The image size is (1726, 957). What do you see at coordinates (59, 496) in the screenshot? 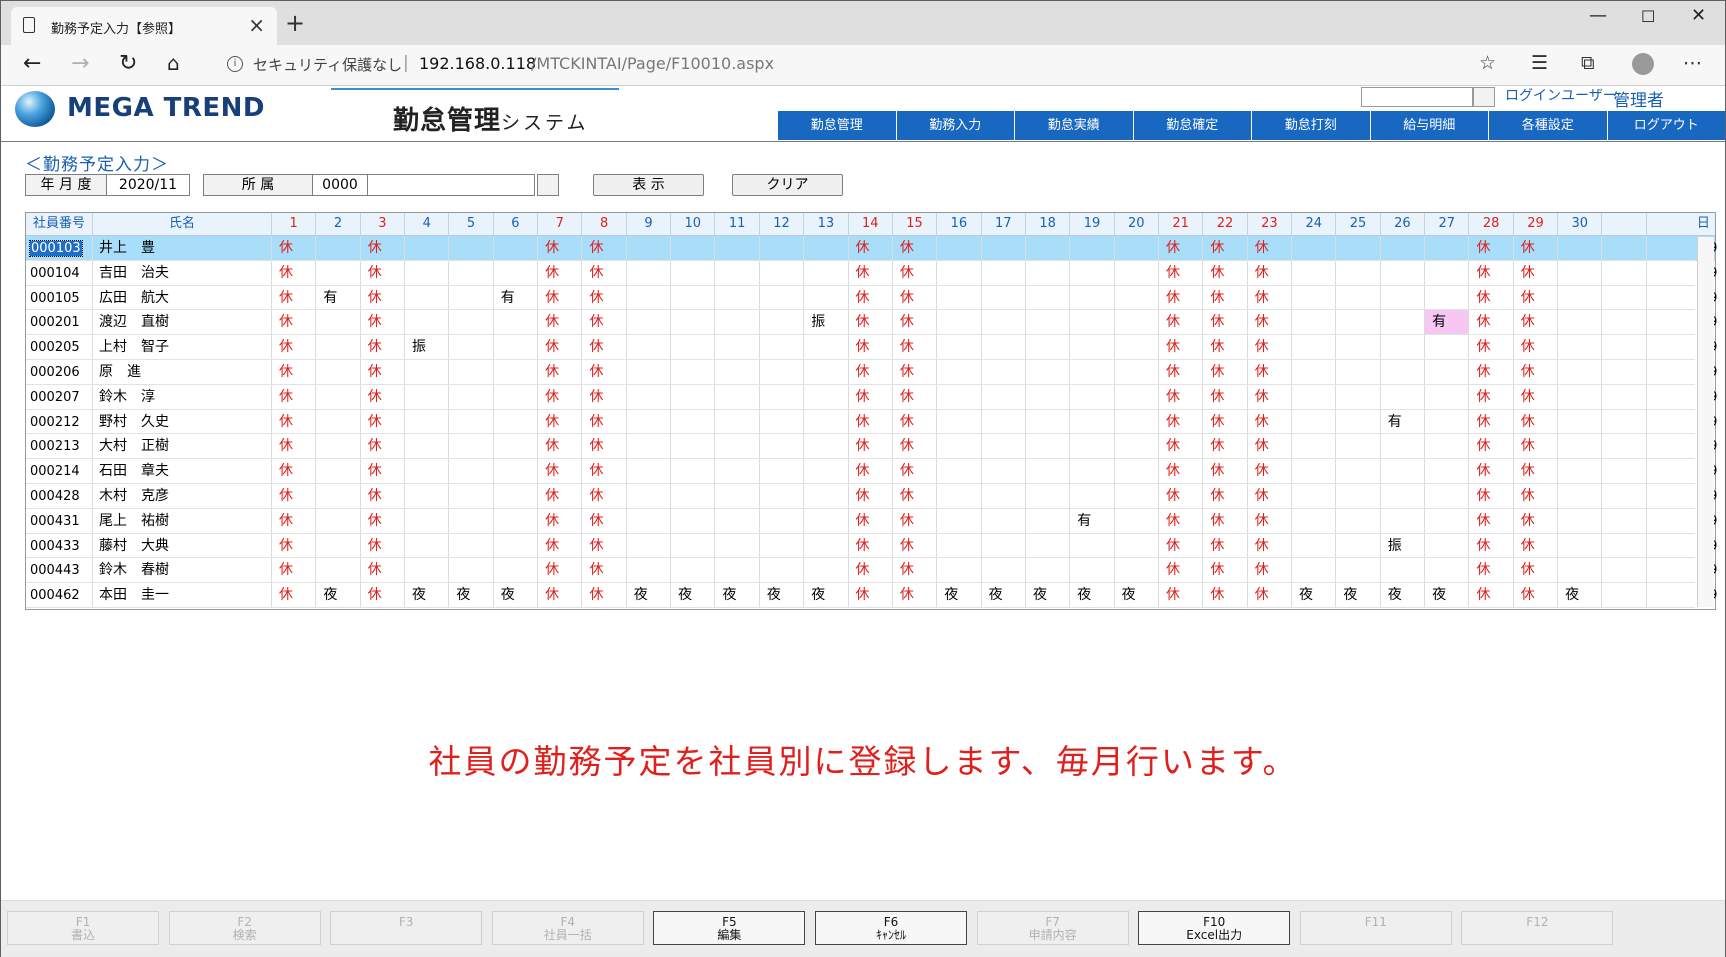
I see `employee-id-cell: 000428` at bounding box center [59, 496].